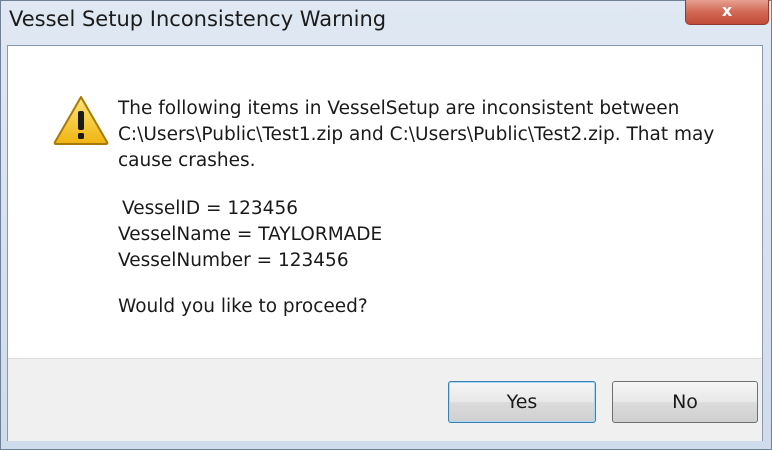 The width and height of the screenshot is (772, 450). I want to click on item-vessel-number: VesselNumber = 123456, so click(233, 260).